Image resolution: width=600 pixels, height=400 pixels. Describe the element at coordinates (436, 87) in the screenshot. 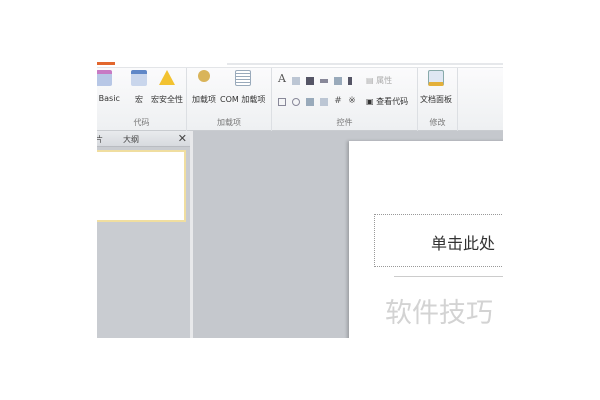

I see `document-panel-button: 文档面板` at that location.